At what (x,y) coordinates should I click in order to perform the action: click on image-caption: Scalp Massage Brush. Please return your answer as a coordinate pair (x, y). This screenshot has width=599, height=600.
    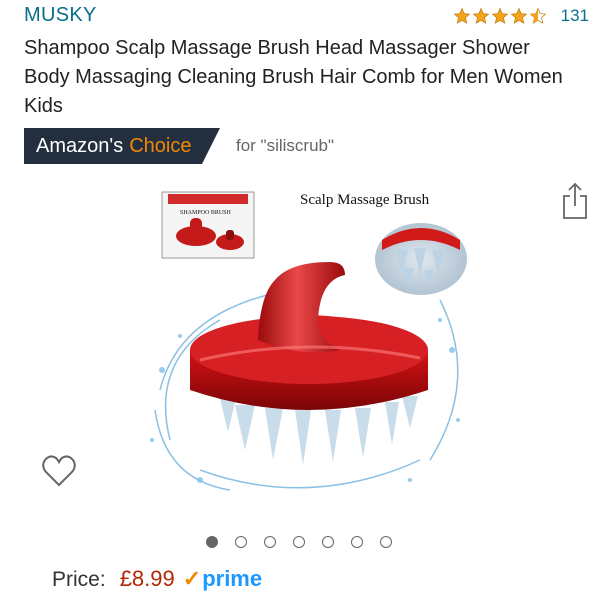
    Looking at the image, I should click on (365, 200).